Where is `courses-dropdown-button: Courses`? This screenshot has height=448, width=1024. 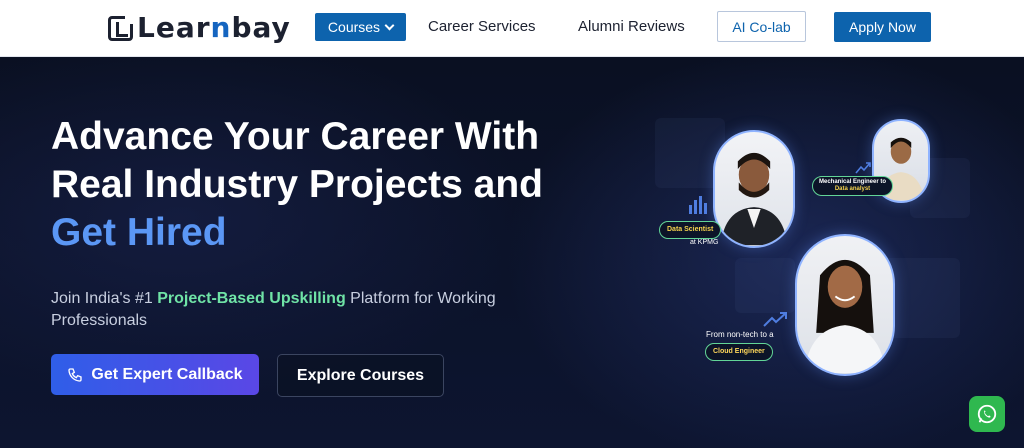
courses-dropdown-button: Courses is located at coordinates (360, 27).